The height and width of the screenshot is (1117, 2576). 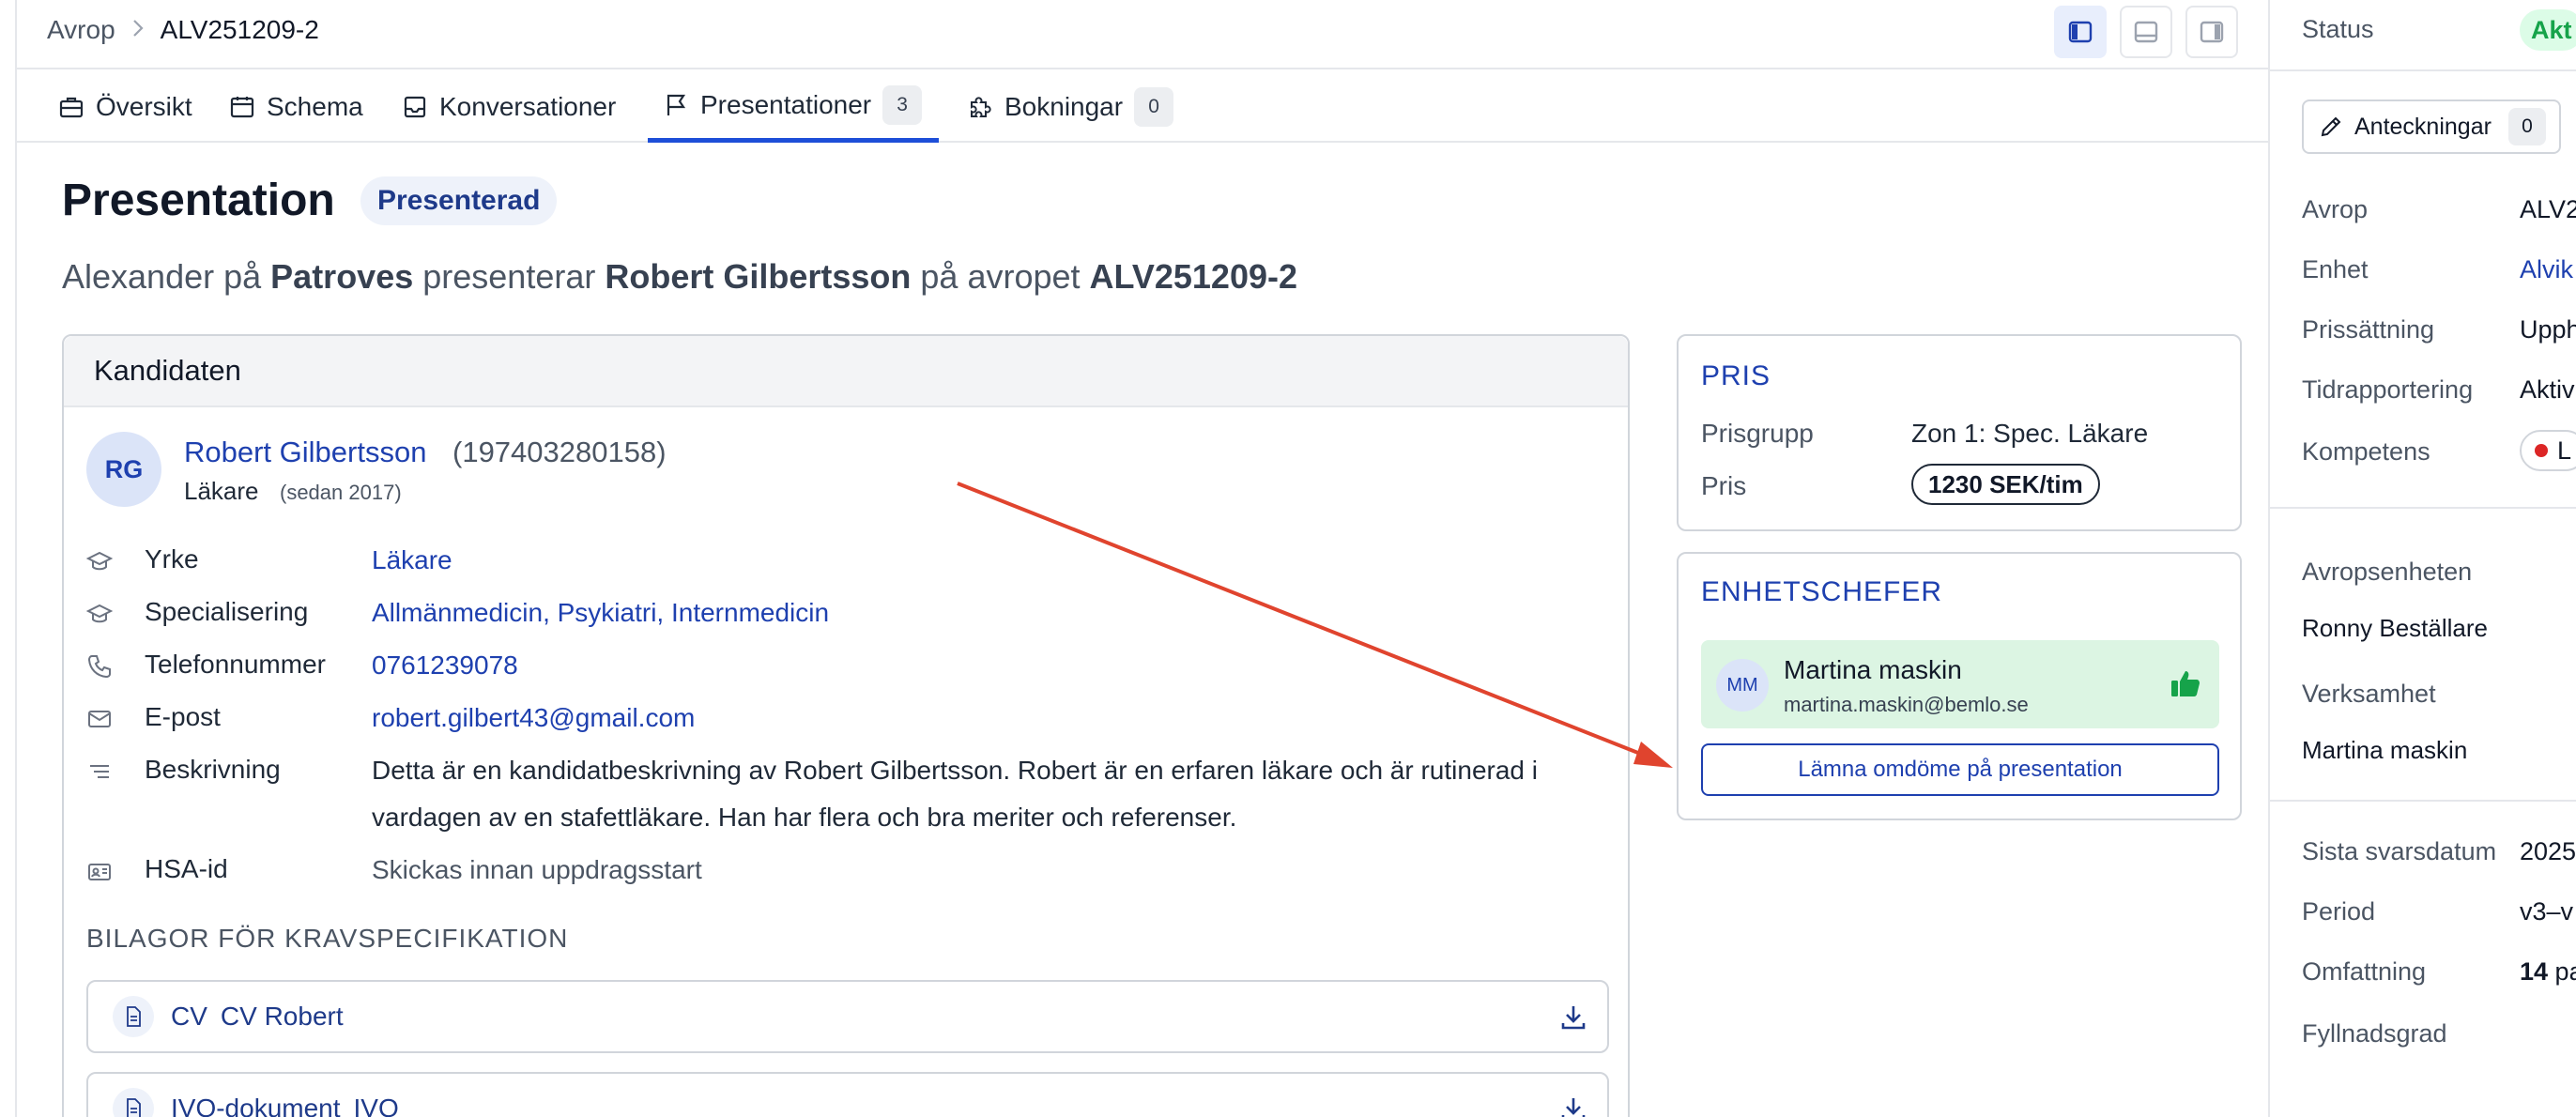 I want to click on candidate-name-link: Robert Gilbertsson, so click(x=305, y=452).